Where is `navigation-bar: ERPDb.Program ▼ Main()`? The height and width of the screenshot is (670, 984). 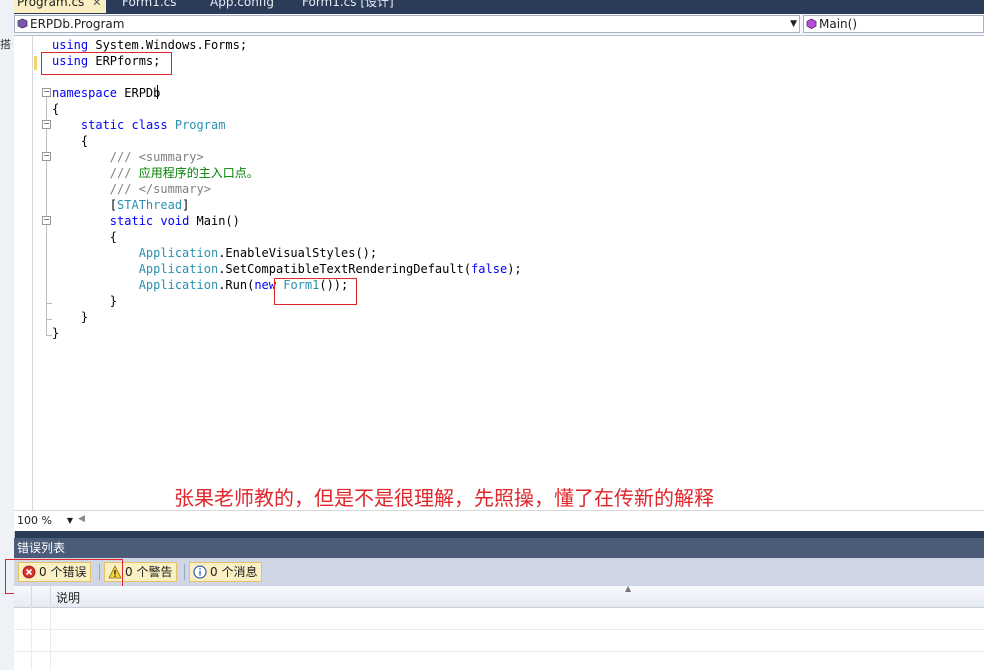 navigation-bar: ERPDb.Program ▼ Main() is located at coordinates (499, 25).